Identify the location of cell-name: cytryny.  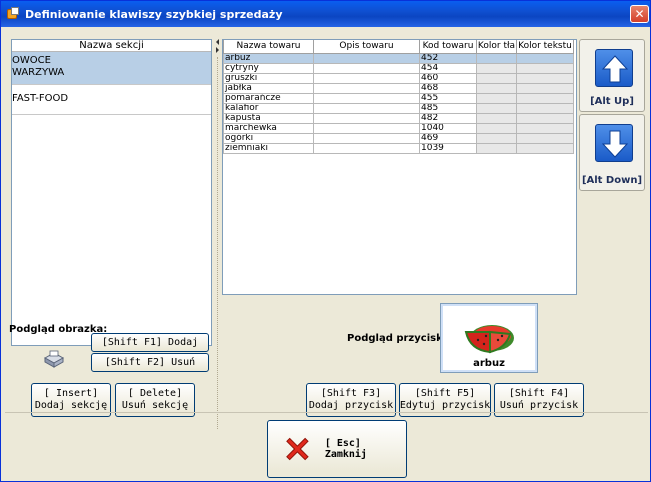
(268, 68).